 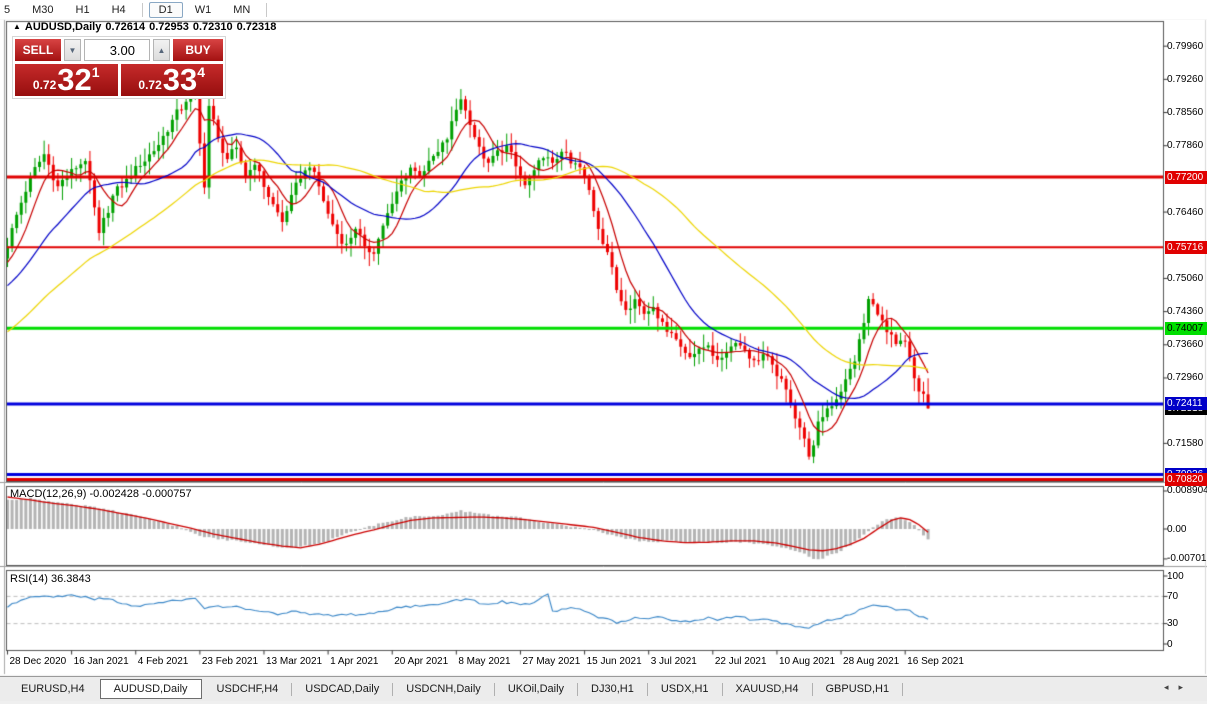 What do you see at coordinates (248, 689) in the screenshot?
I see `chart-tab-usdchf: USDCHF,H4` at bounding box center [248, 689].